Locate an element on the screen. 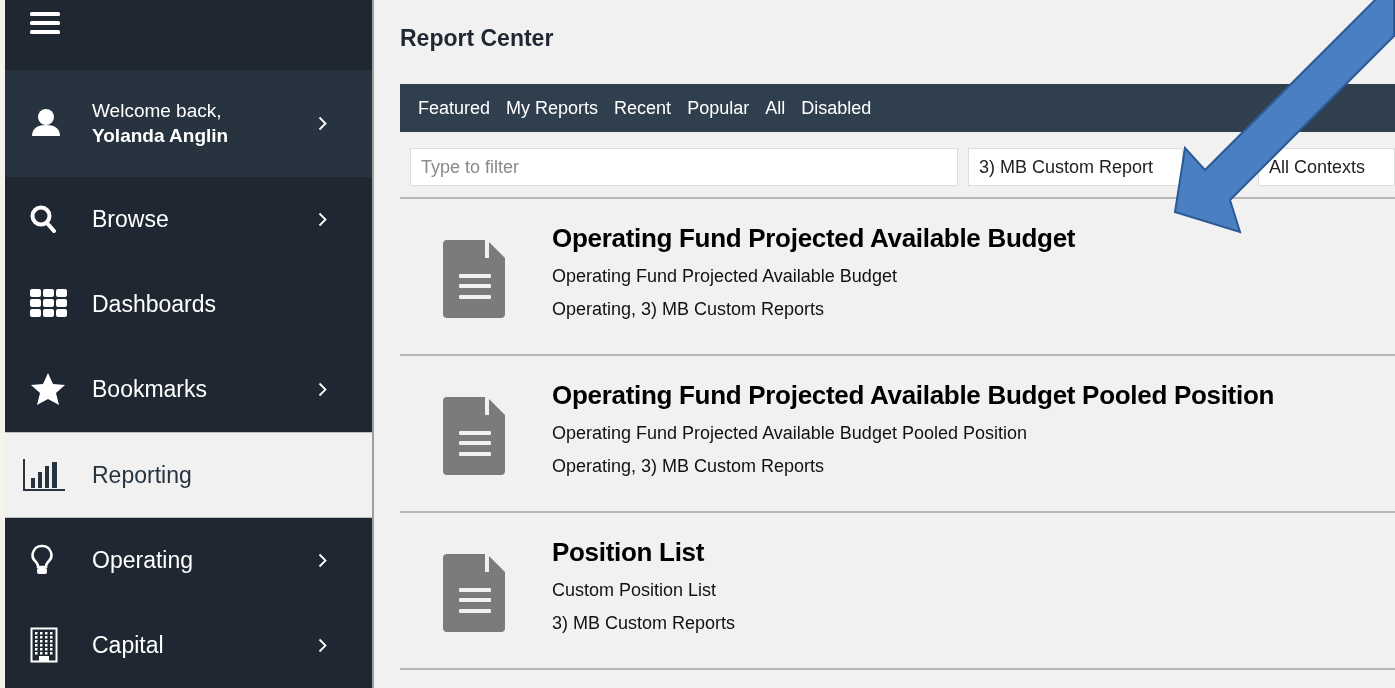 Image resolution: width=1395 pixels, height=688 pixels. tab: My Reports is located at coordinates (552, 108).